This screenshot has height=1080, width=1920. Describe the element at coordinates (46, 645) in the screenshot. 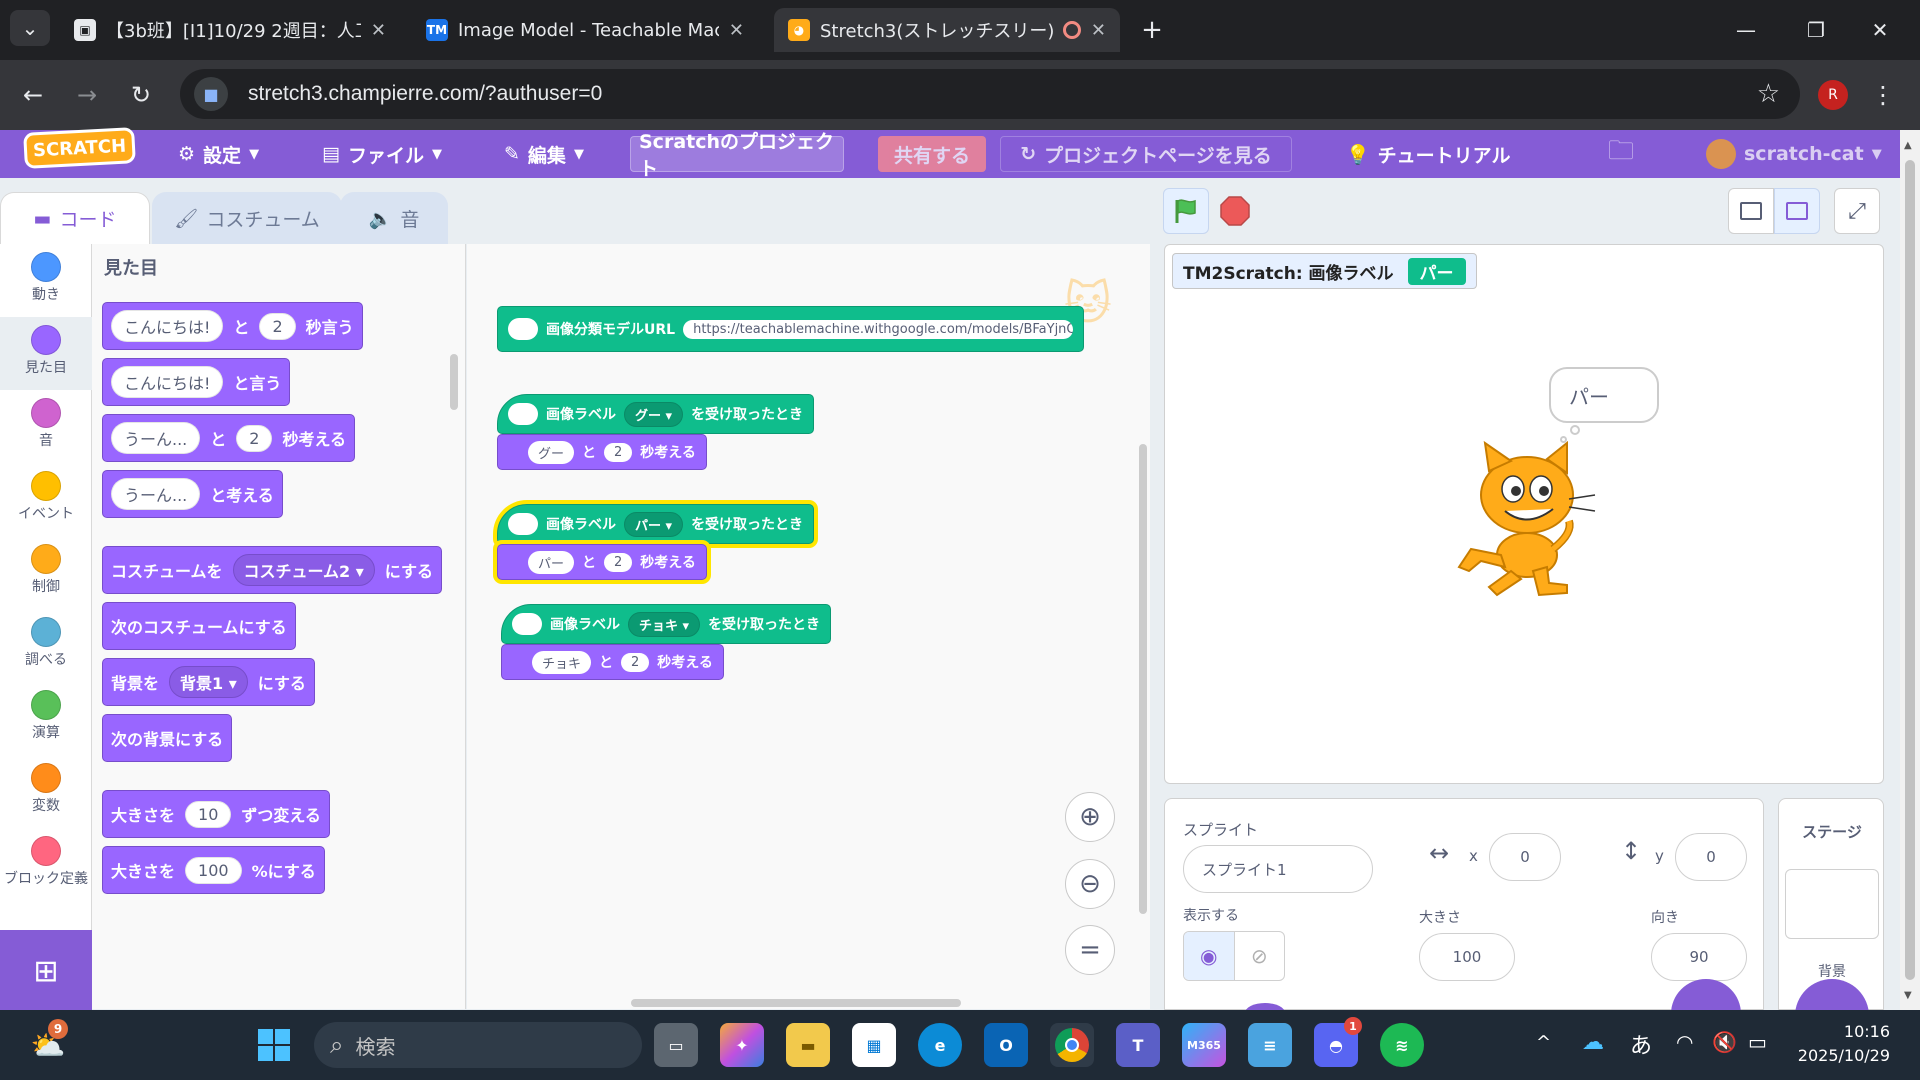

I see `category-6: 調べる` at that location.